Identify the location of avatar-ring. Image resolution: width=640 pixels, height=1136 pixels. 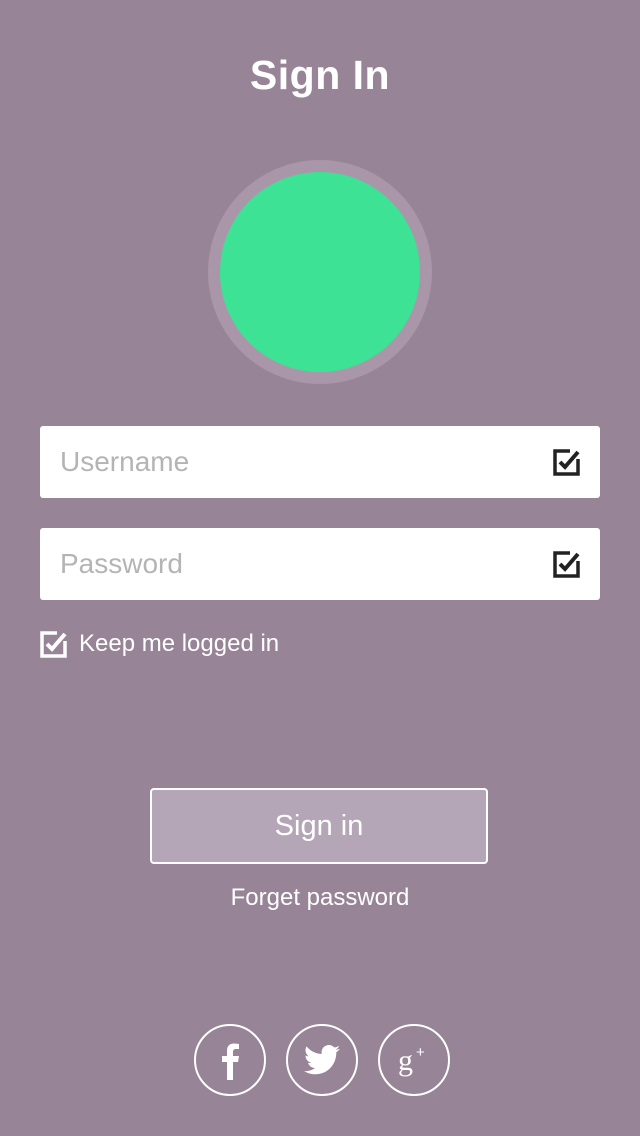
(320, 272).